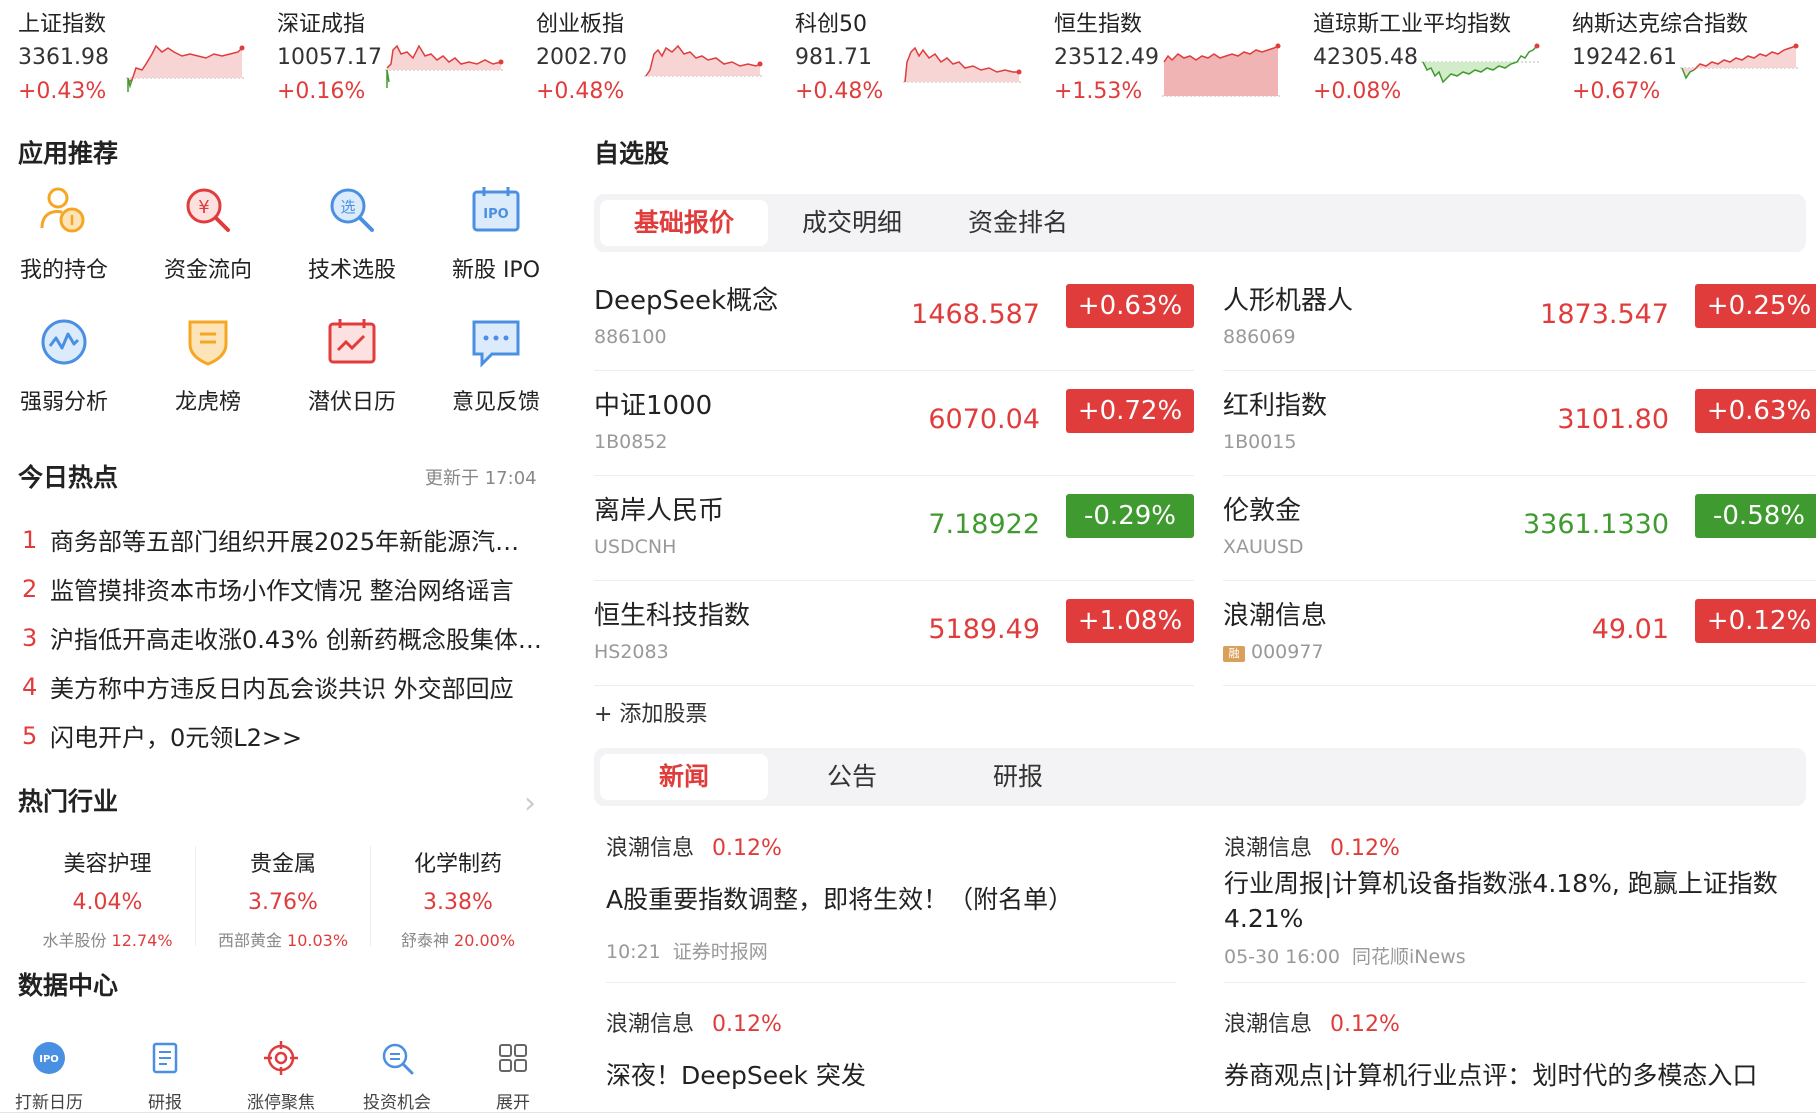  Describe the element at coordinates (1018, 777) in the screenshot. I see `tab-research: 研报` at that location.